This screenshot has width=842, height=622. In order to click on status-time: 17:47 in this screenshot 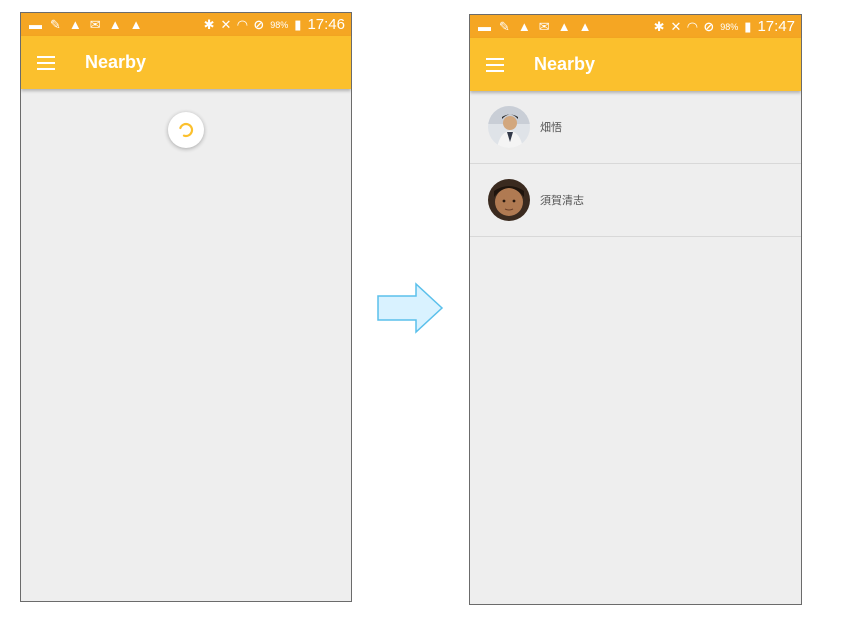, I will do `click(776, 26)`.